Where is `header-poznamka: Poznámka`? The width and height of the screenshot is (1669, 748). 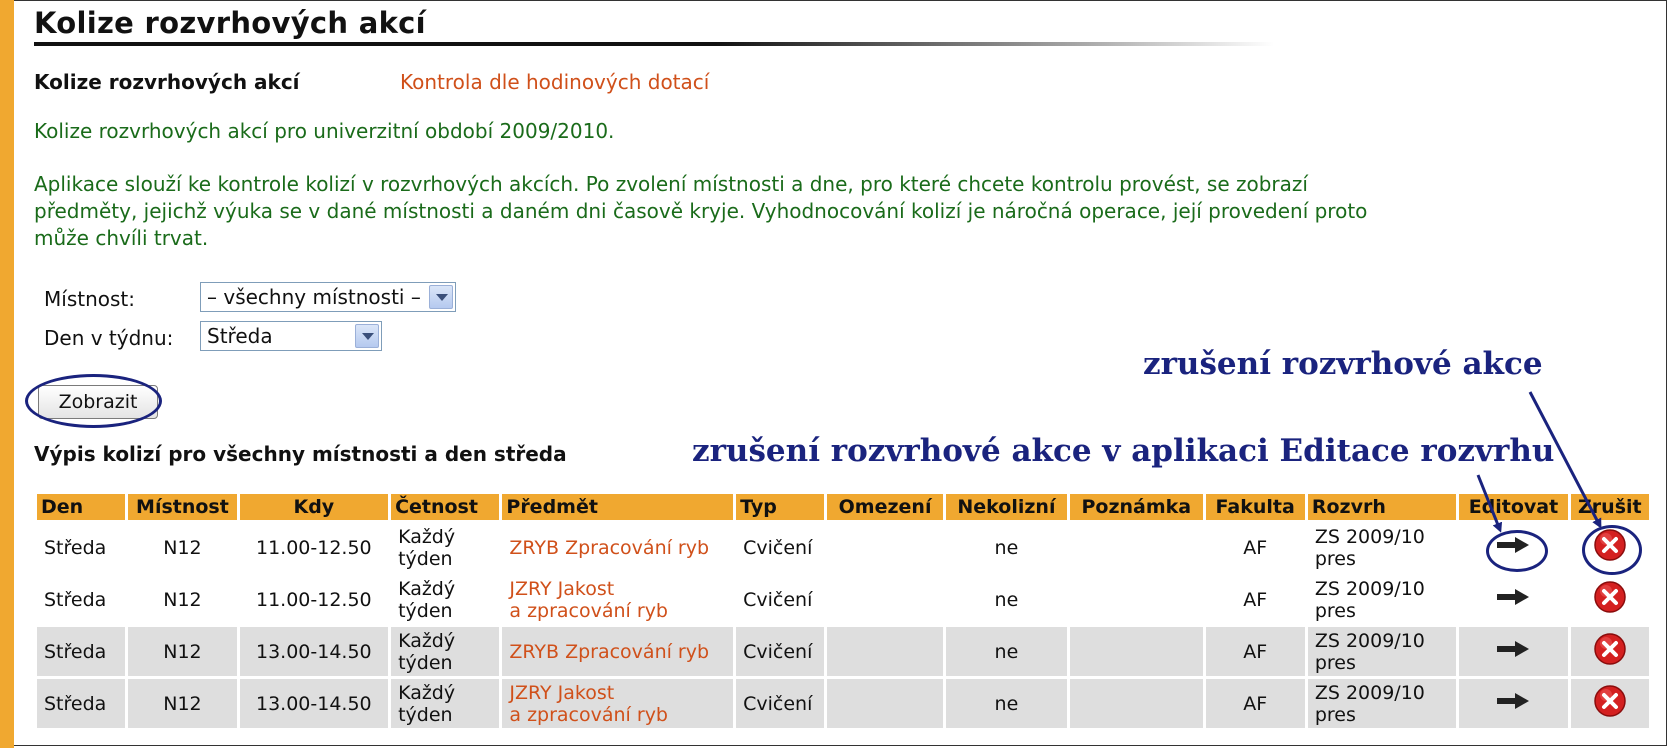
header-poznamka: Poznámka is located at coordinates (1136, 507).